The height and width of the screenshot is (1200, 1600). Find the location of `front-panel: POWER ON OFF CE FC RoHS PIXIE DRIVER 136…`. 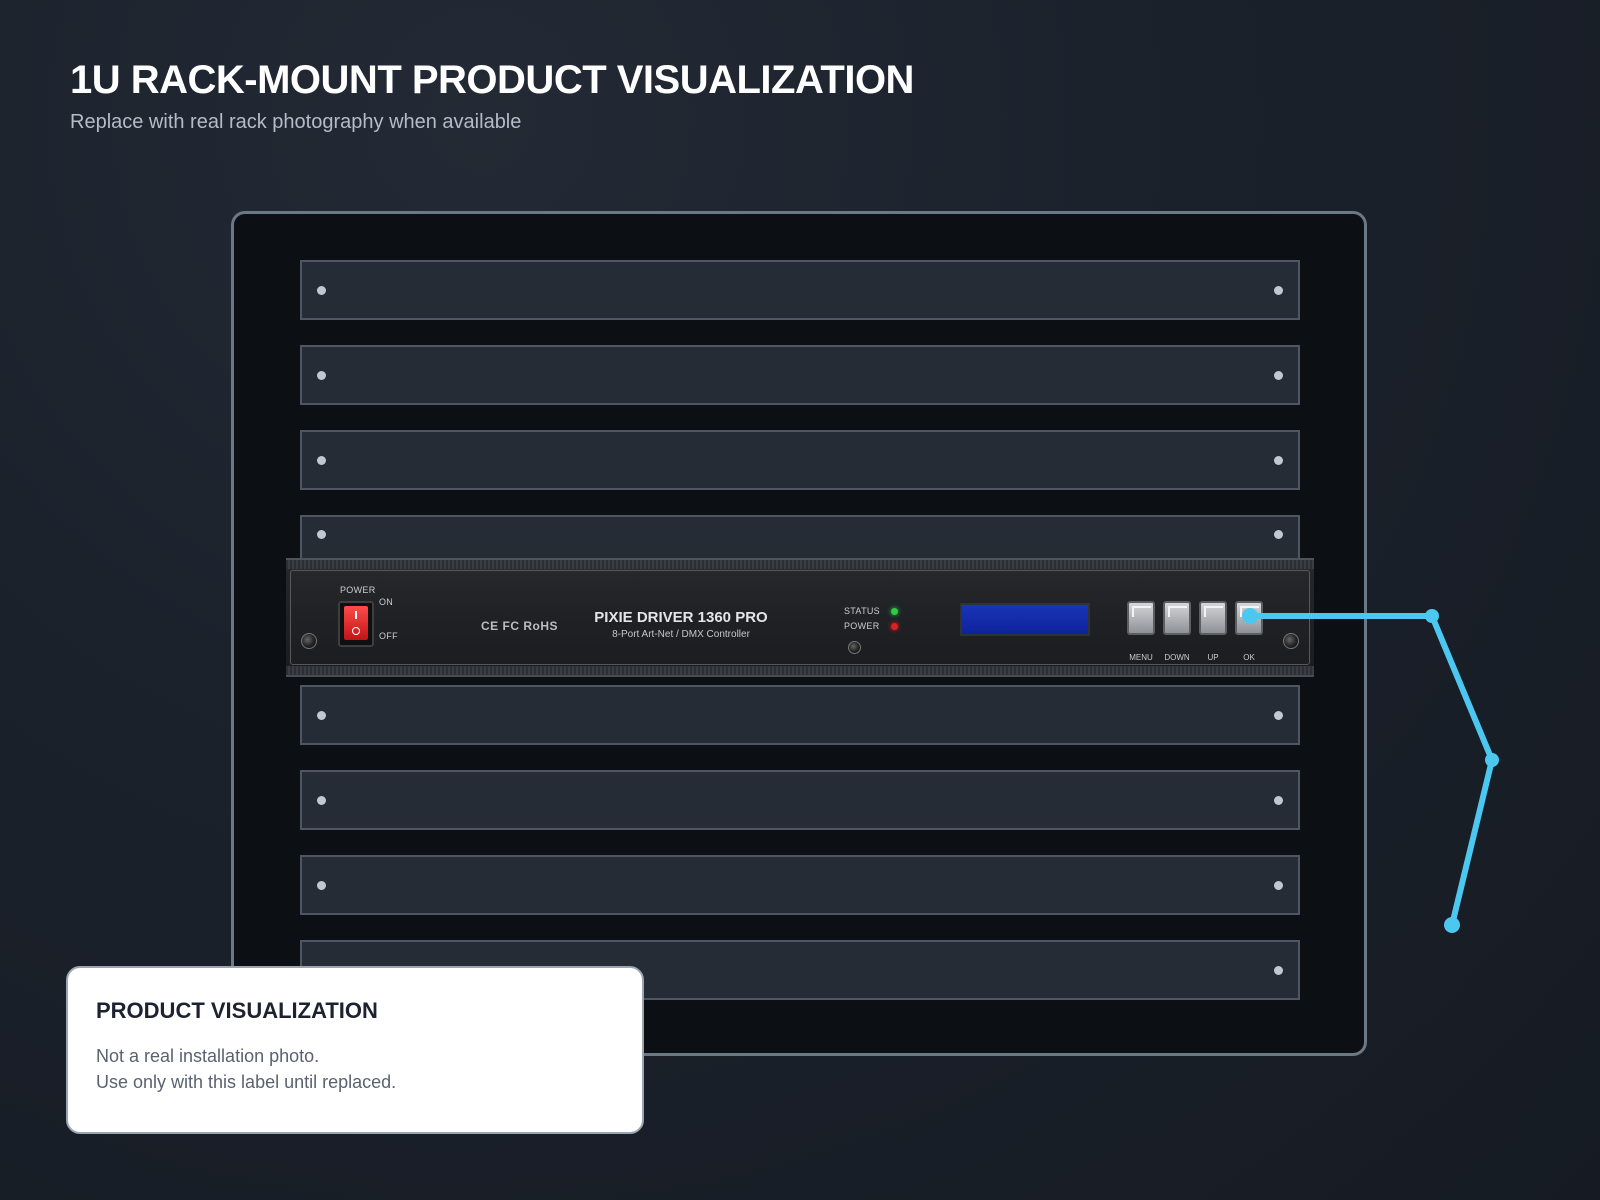

front-panel: POWER ON OFF CE FC RoHS PIXIE DRIVER 136… is located at coordinates (800, 617).